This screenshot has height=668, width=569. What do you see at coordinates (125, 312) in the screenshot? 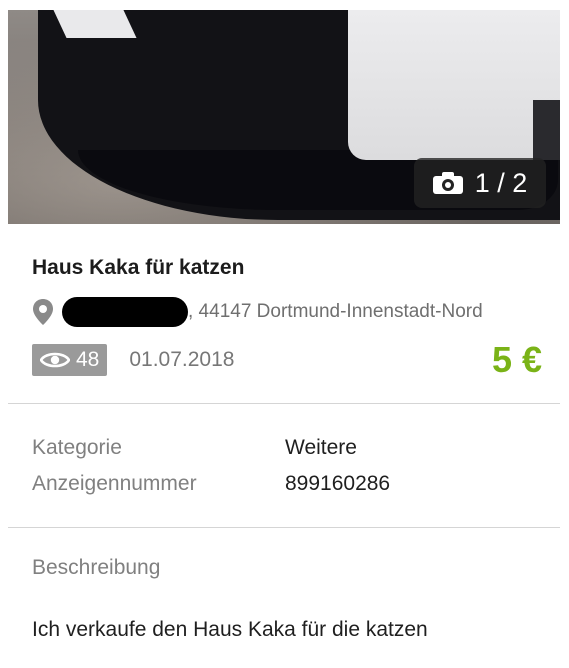
I see `redacted-street` at bounding box center [125, 312].